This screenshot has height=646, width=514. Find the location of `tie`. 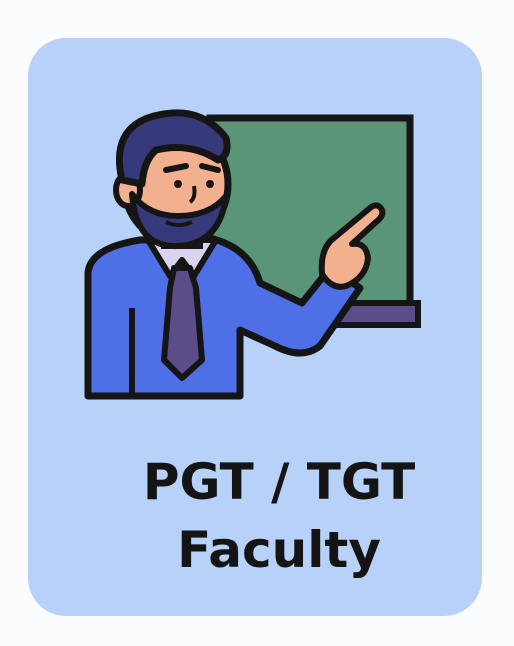

tie is located at coordinates (183, 323).